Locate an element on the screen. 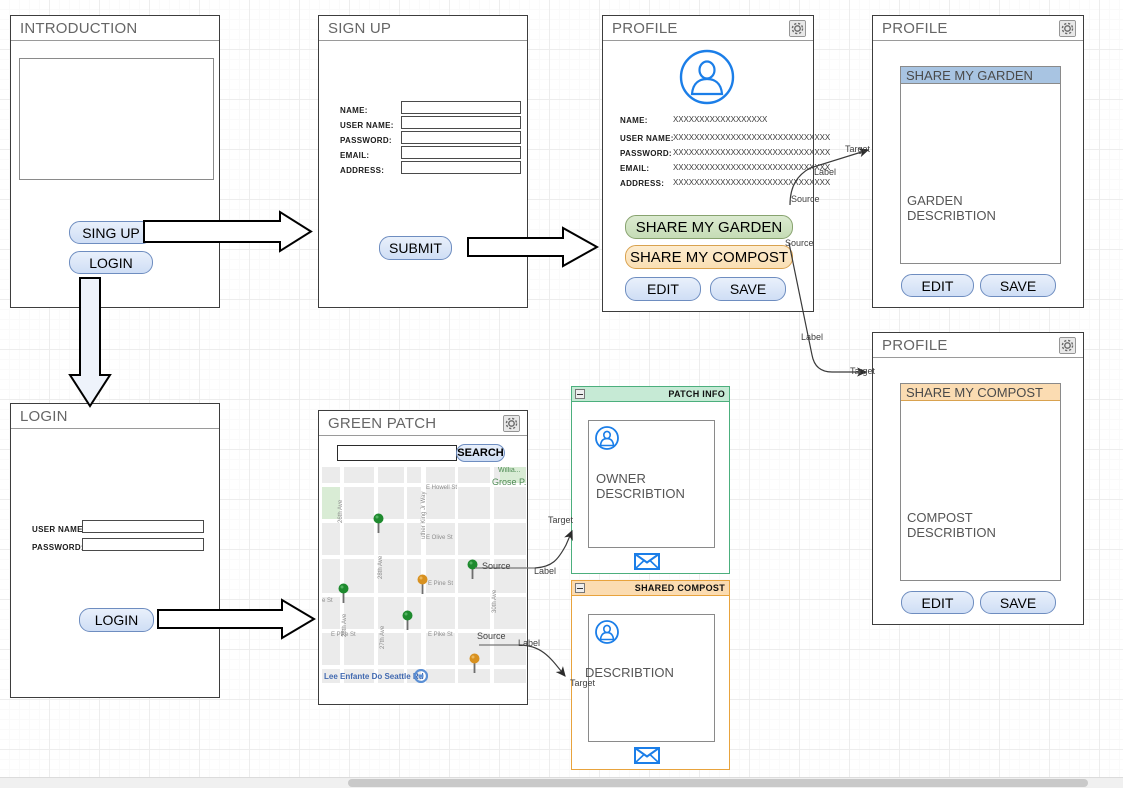 This screenshot has width=1123, height=788. page-title: SIGN UP is located at coordinates (360, 28).